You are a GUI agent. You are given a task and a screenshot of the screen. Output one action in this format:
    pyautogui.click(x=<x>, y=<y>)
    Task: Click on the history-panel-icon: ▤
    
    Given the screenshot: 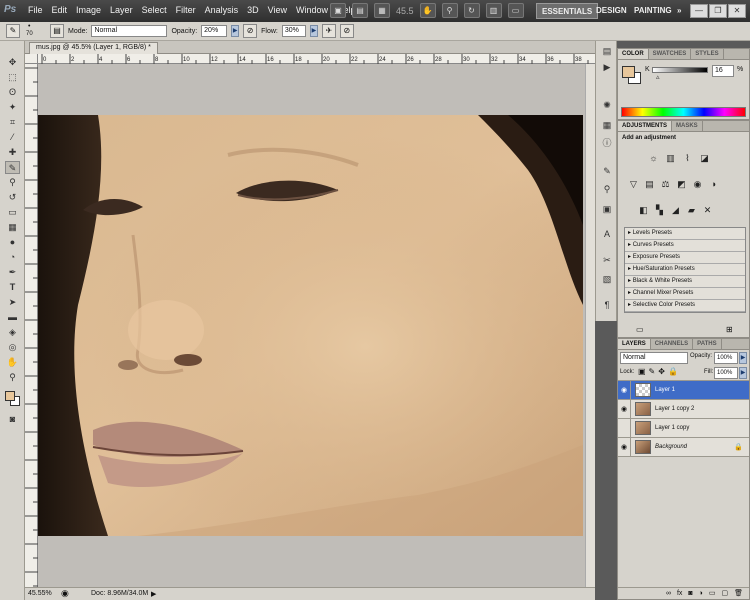 What is the action you would take?
    pyautogui.click(x=607, y=51)
    